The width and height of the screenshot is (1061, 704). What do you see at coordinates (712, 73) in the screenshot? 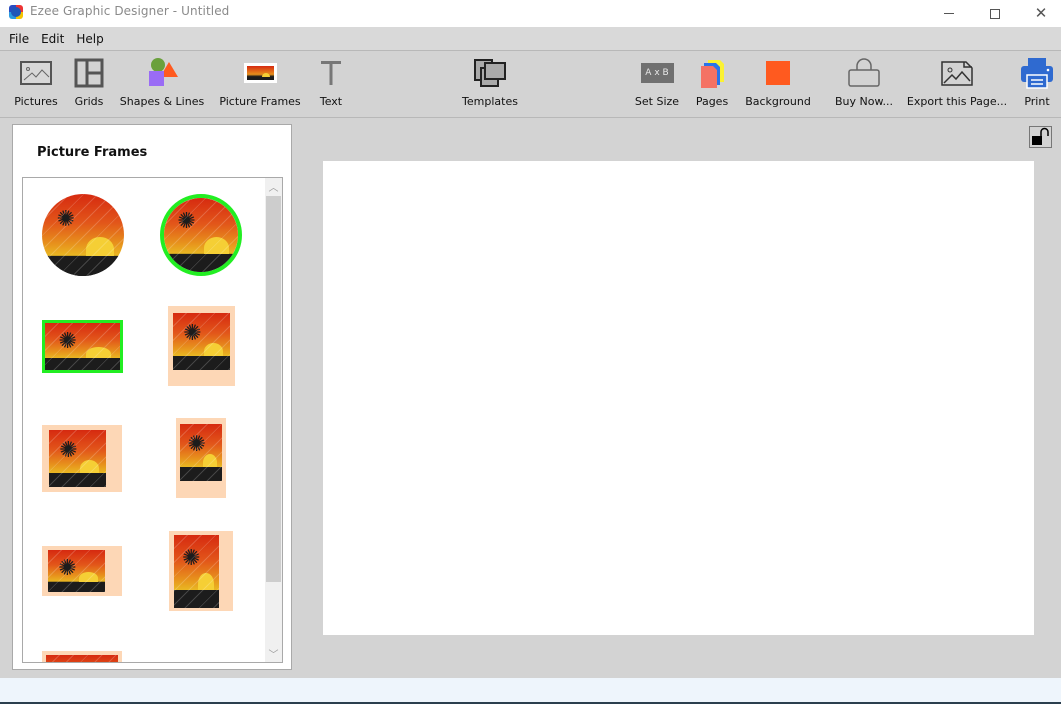
I see `pages-icon` at bounding box center [712, 73].